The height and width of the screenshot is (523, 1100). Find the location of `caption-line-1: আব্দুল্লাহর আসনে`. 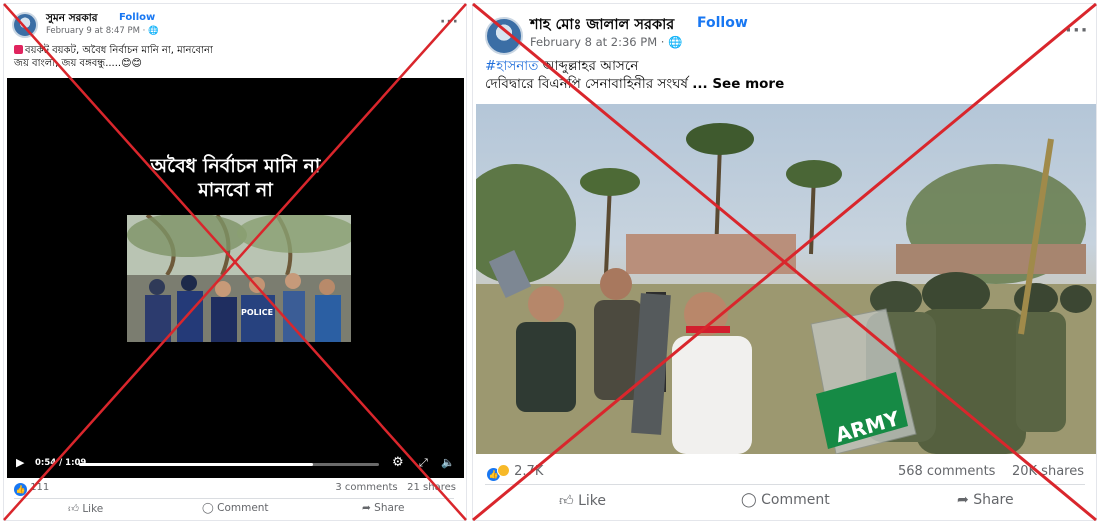

caption-line-1: আব্দুল্লাহর আসনে is located at coordinates (588, 66).